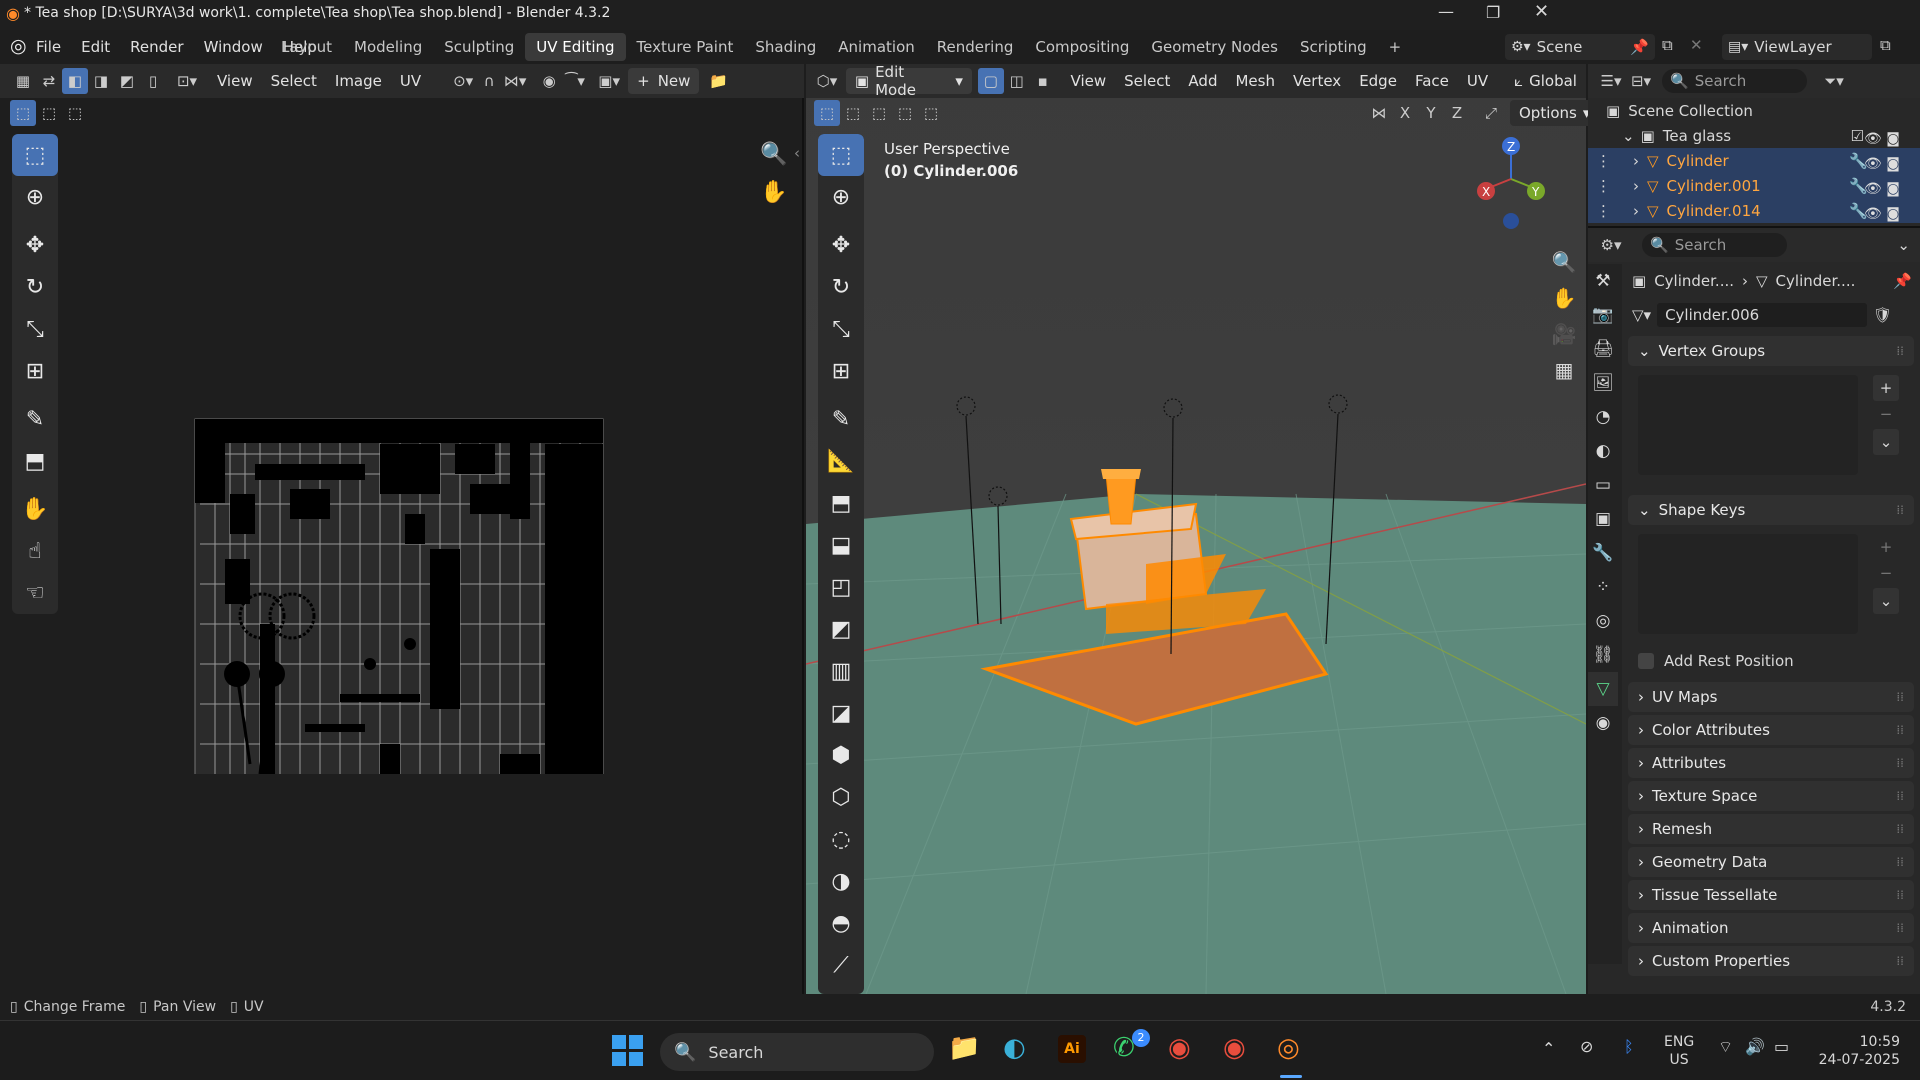 The width and height of the screenshot is (1920, 1080). Describe the element at coordinates (1564, 370) in the screenshot. I see `ortho-toggle-icon: ▦` at that location.